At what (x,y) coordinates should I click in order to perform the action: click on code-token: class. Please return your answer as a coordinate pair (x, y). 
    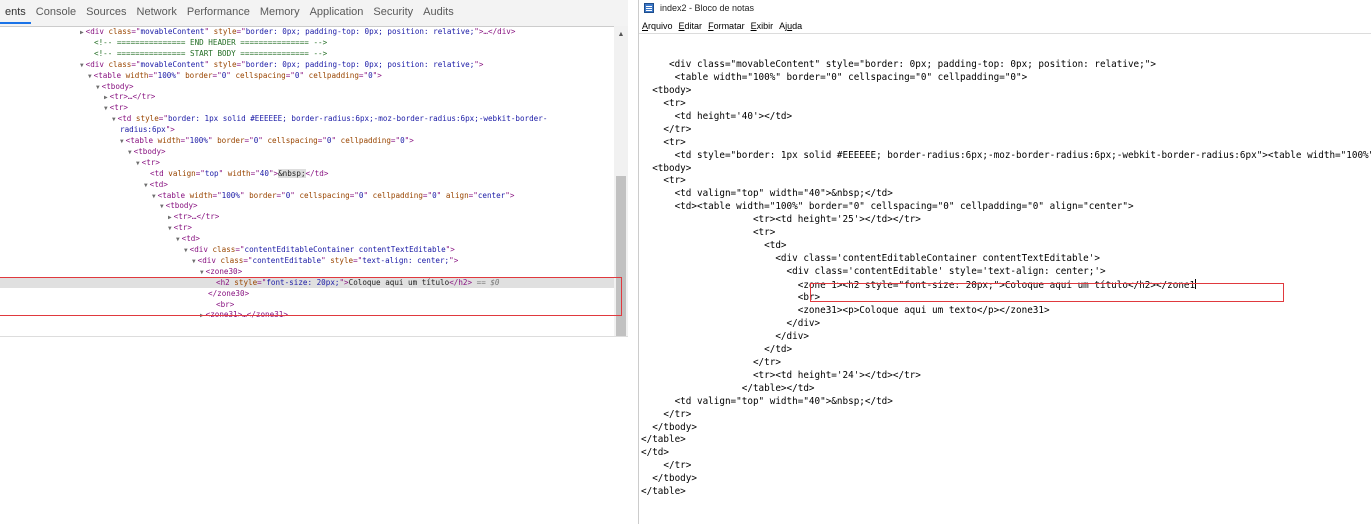
    Looking at the image, I should click on (224, 249).